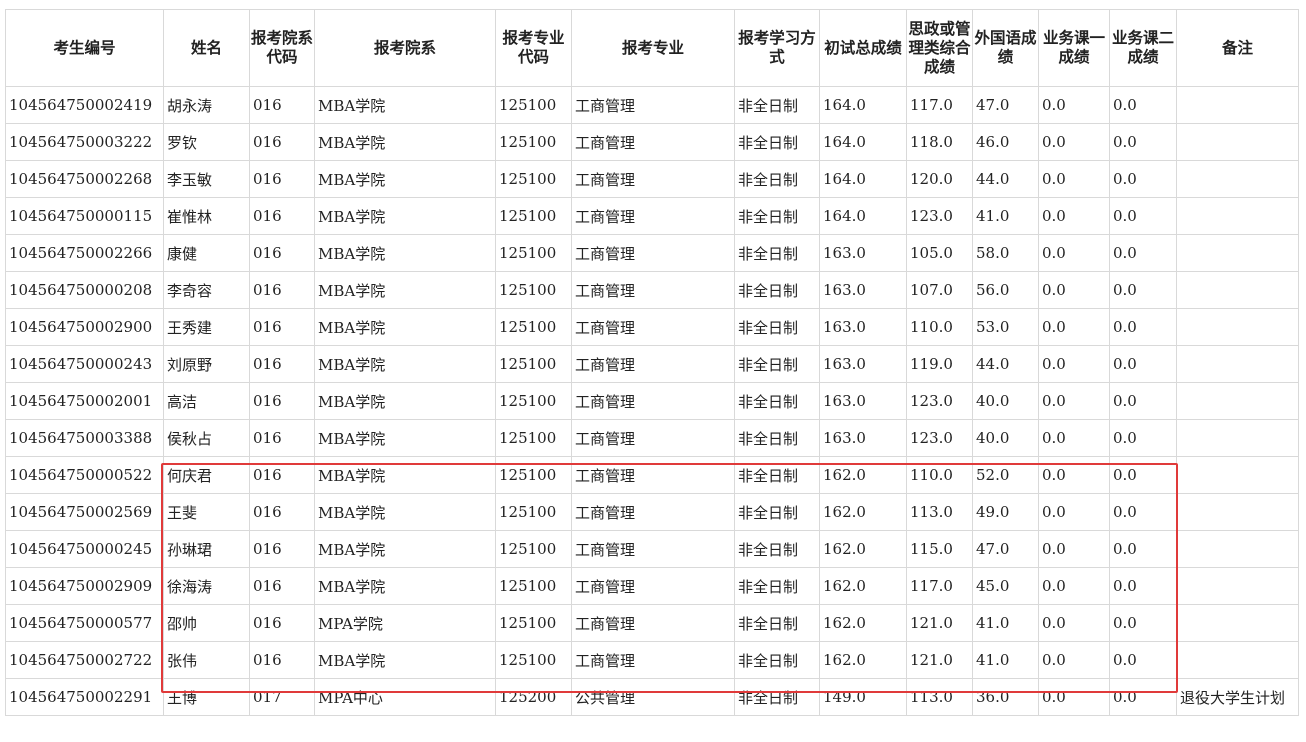 This screenshot has height=742, width=1306. I want to click on cell-name: 何庆君, so click(206, 475).